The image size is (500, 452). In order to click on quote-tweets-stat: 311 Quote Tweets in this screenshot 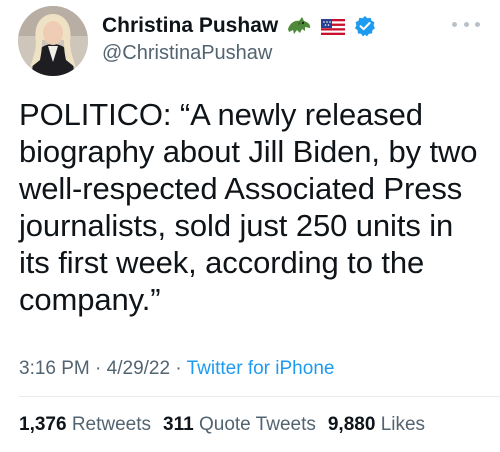, I will do `click(239, 425)`.